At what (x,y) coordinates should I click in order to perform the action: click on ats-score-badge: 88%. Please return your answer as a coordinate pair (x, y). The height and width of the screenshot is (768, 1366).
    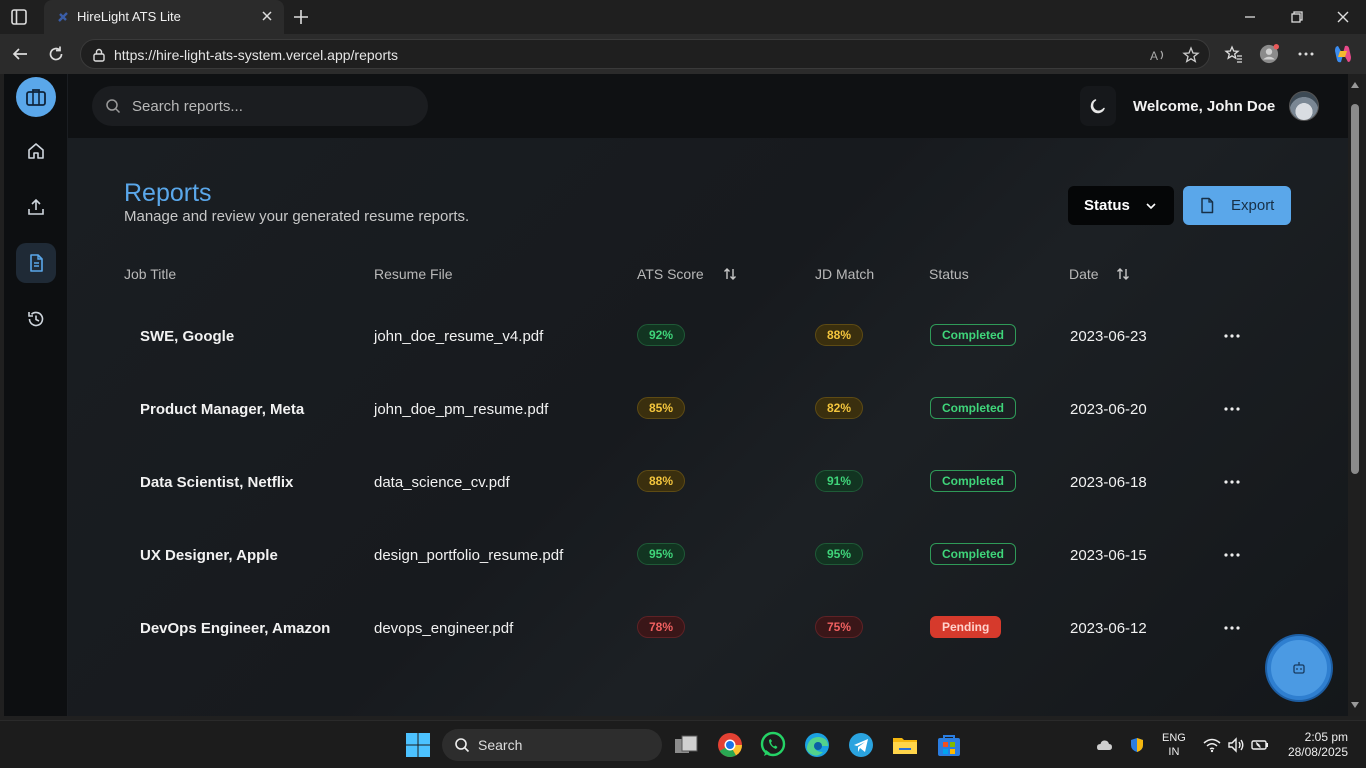
    Looking at the image, I should click on (661, 481).